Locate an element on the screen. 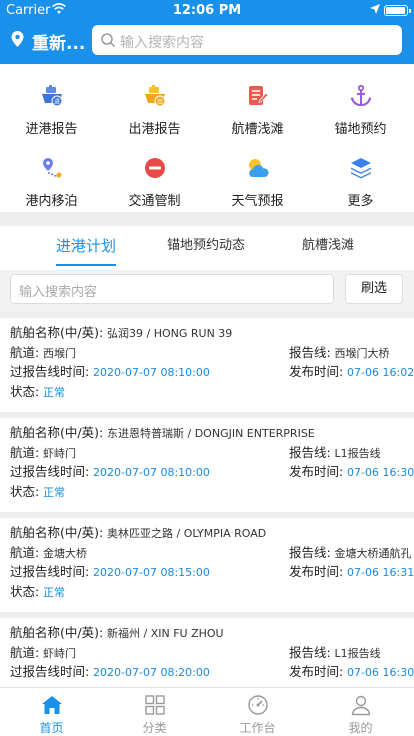 The width and height of the screenshot is (414, 736). channel-value: 西堠门 is located at coordinates (60, 353).